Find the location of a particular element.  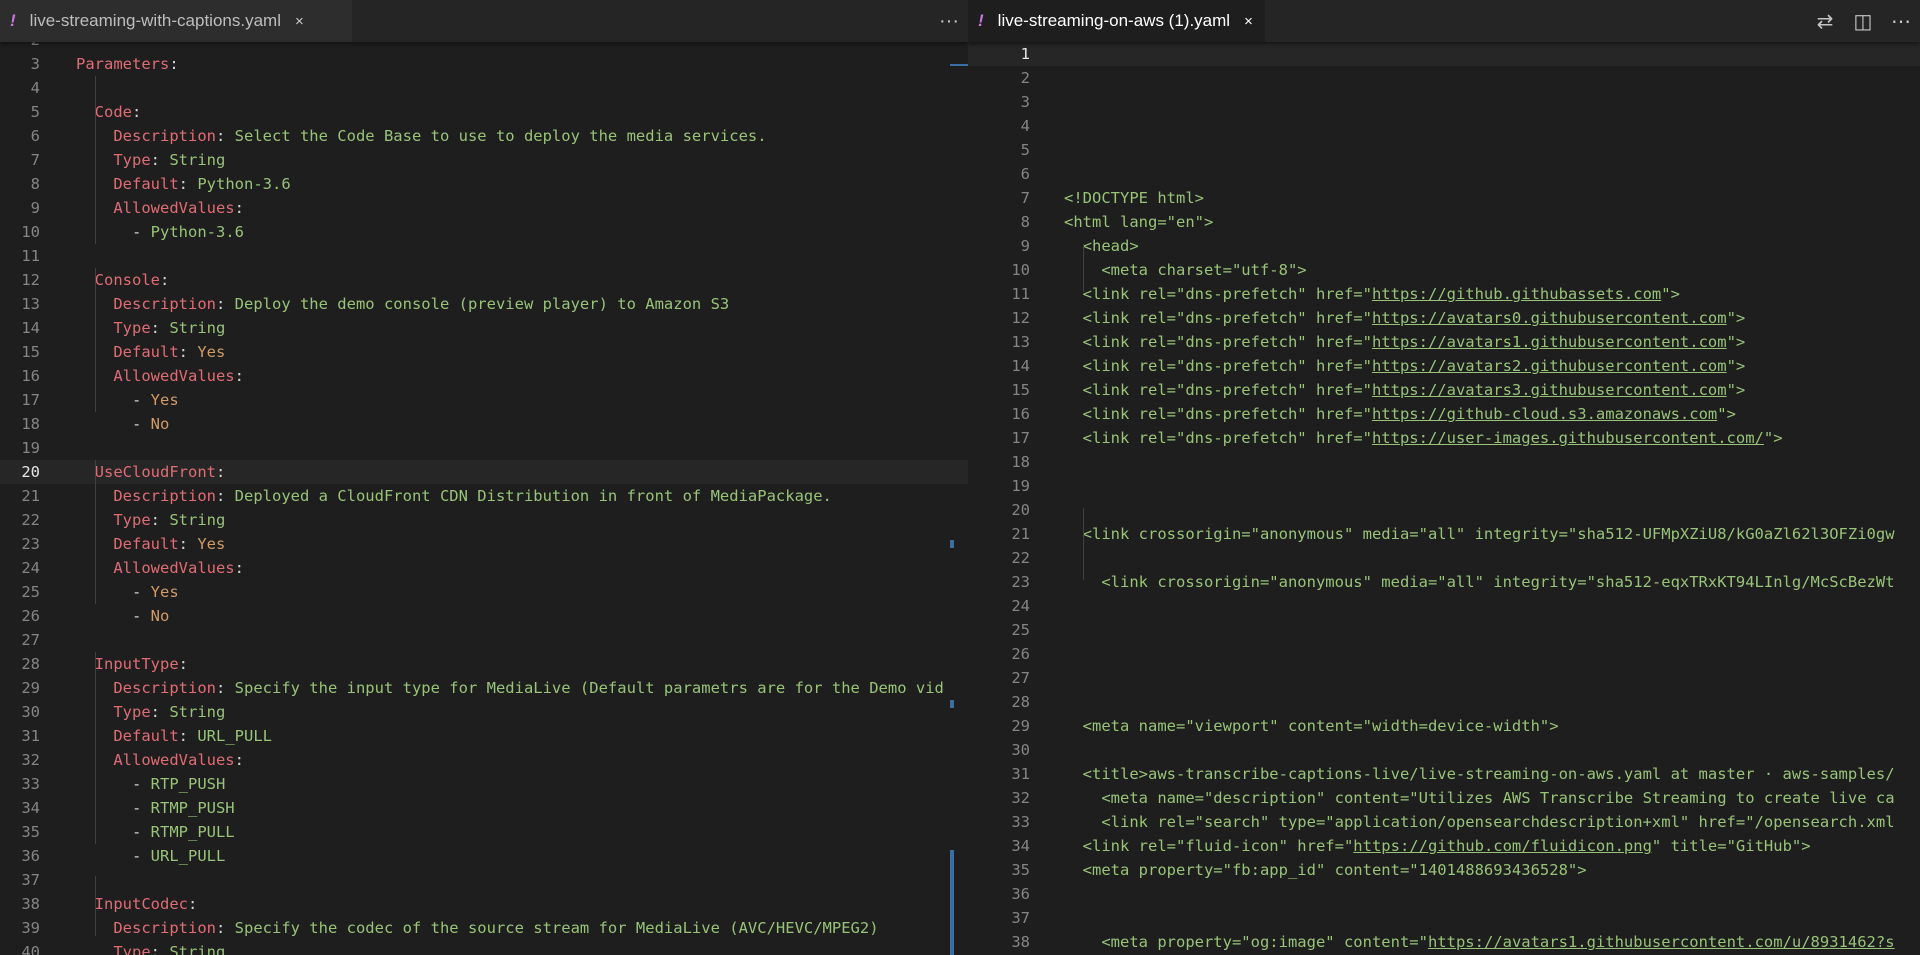

split-editor-icon: ◫ is located at coordinates (1863, 21).